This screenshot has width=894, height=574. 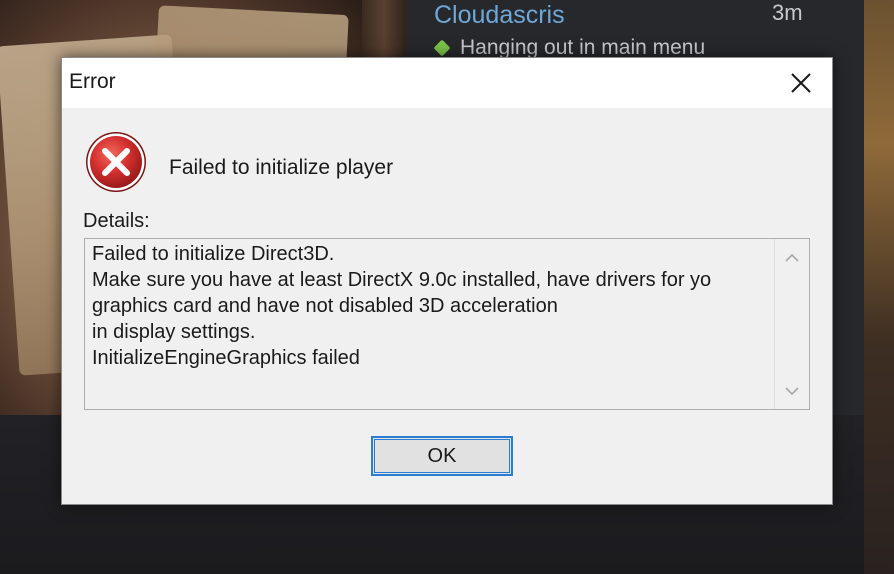 I want to click on background-edge-art, so click(x=879, y=287).